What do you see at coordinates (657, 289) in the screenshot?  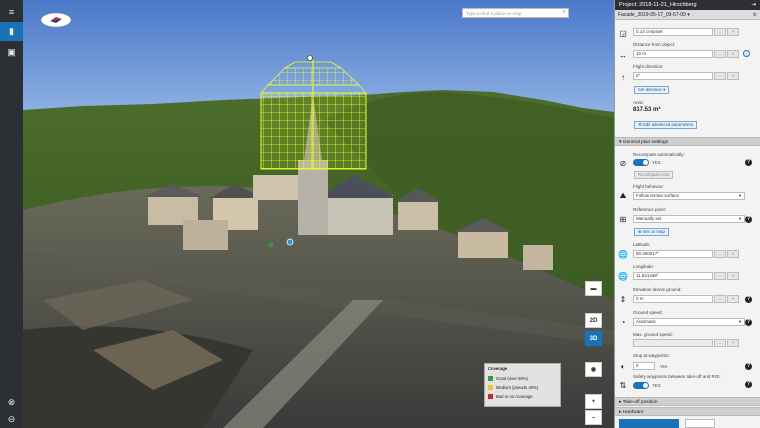 I see `elevation-label: Elevation above ground:` at bounding box center [657, 289].